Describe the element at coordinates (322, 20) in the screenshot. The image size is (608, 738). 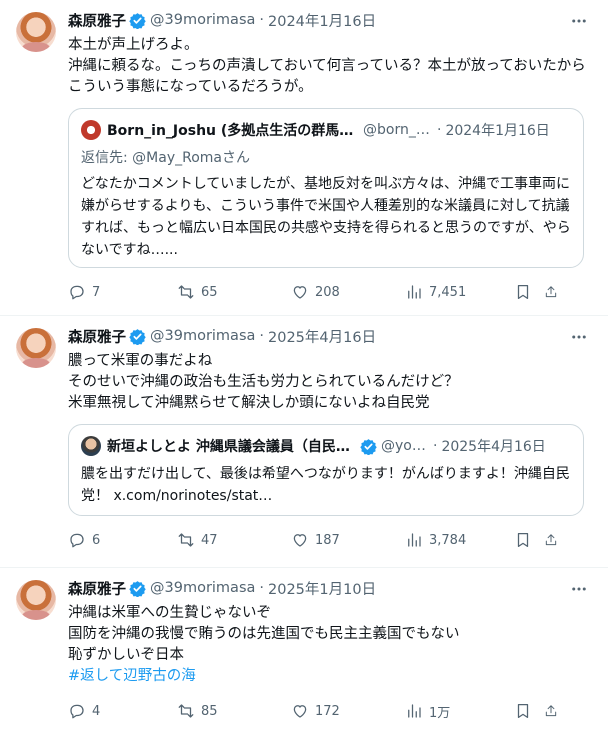
I see `tweet-date: 2024年1月16日` at that location.